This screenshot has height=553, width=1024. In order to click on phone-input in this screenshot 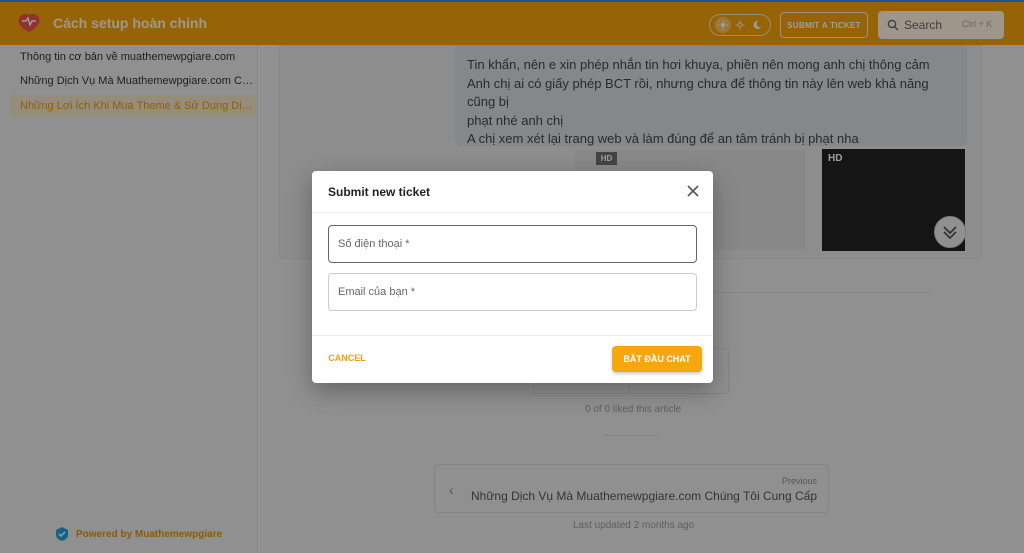, I will do `click(512, 244)`.